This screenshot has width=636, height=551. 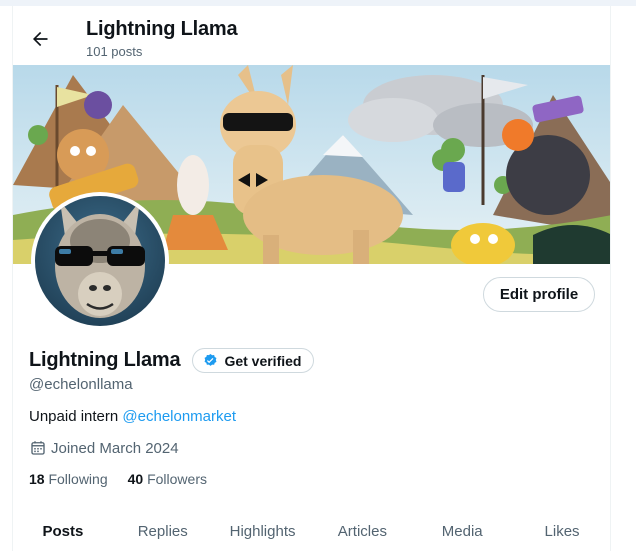 What do you see at coordinates (561, 531) in the screenshot?
I see `tab-likes: Likes` at bounding box center [561, 531].